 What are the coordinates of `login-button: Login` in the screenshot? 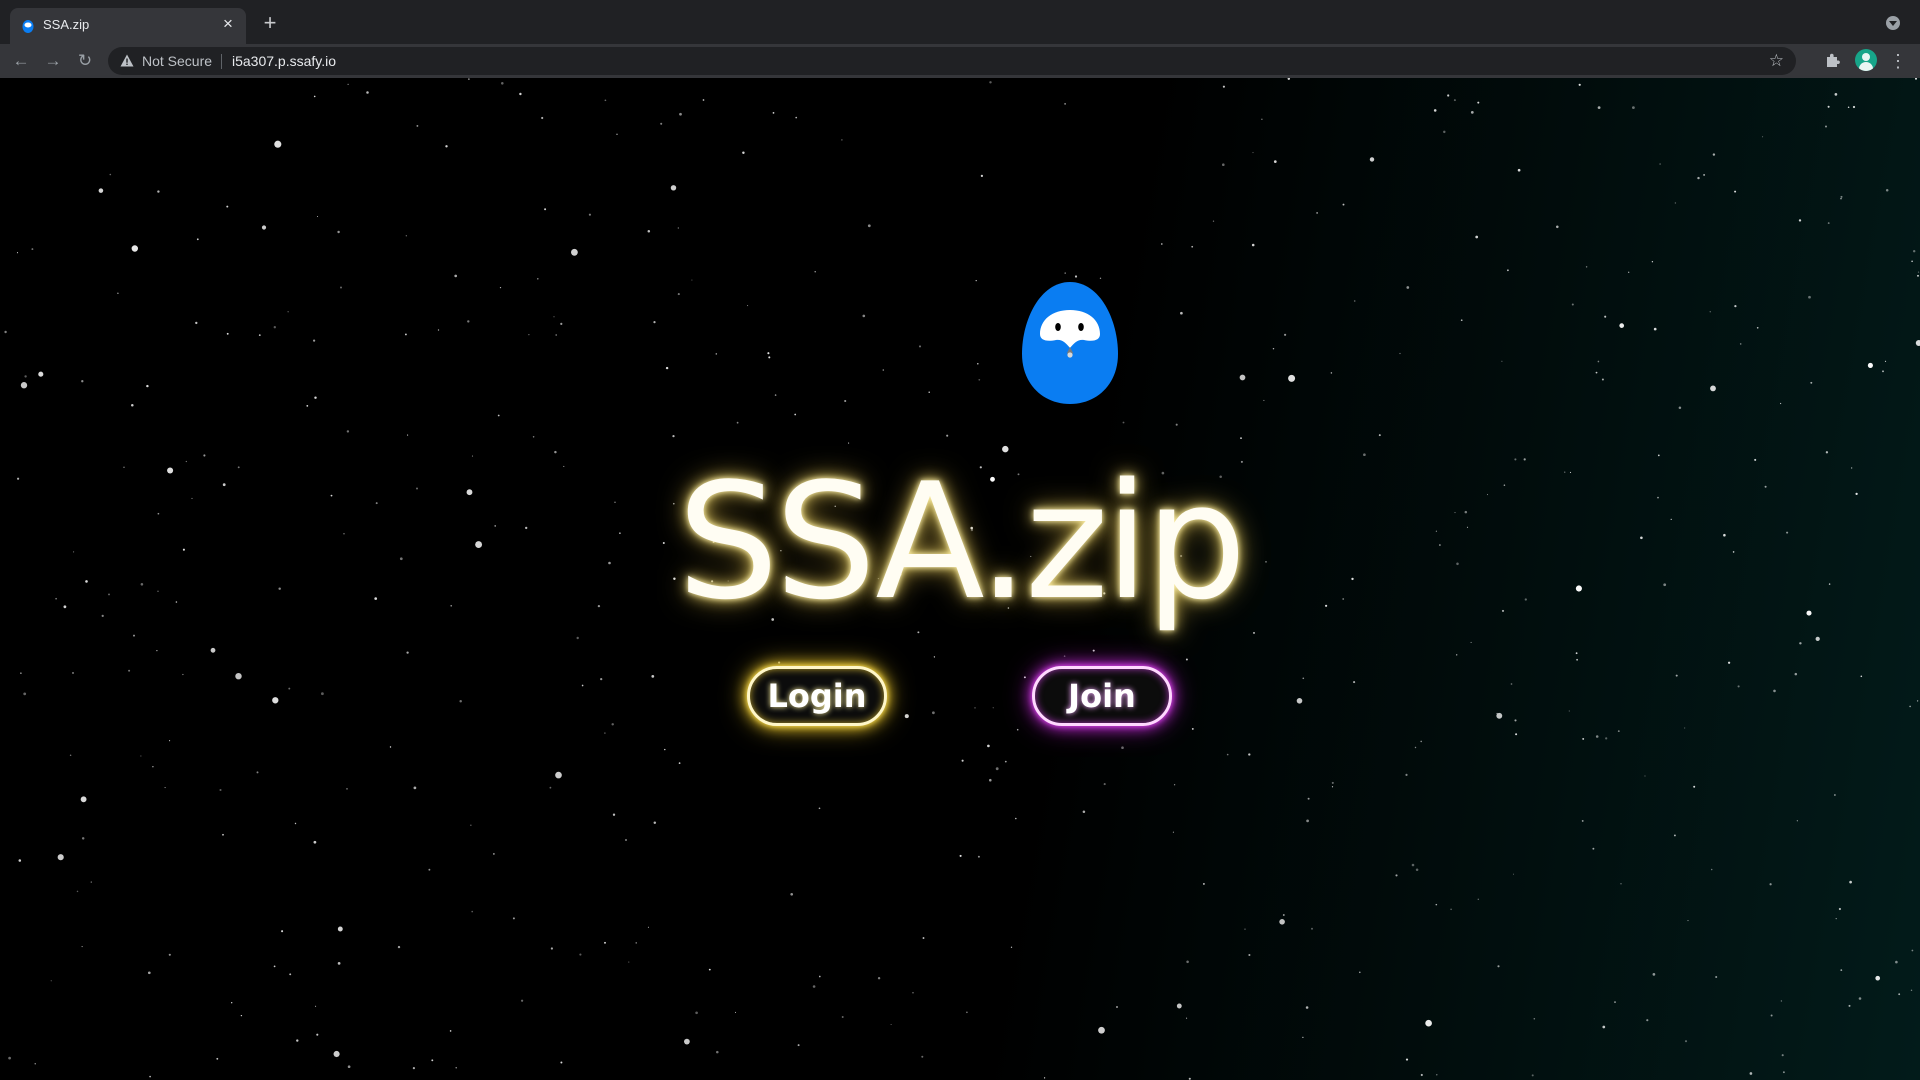 It's located at (817, 696).